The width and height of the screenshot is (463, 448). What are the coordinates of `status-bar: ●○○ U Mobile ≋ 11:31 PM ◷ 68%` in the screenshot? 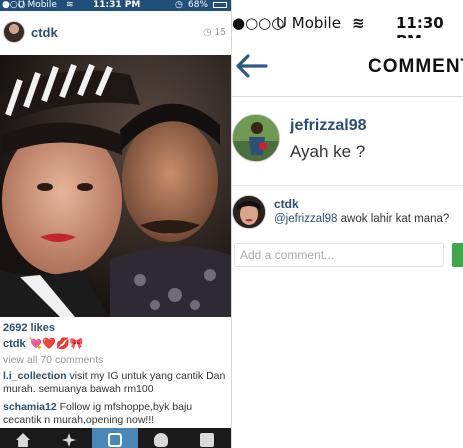 It's located at (115, 5).